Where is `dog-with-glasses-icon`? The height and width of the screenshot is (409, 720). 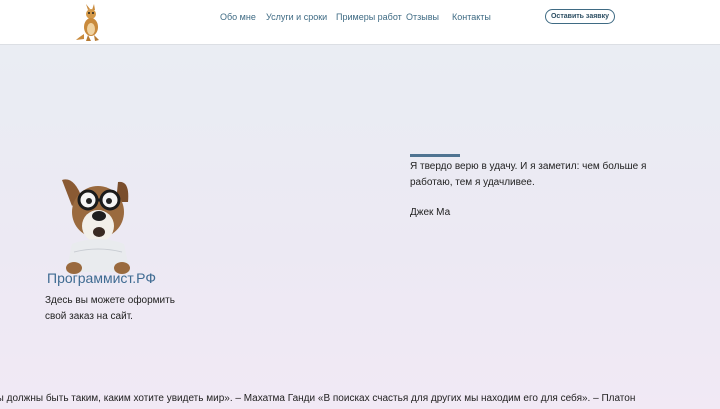 dog-with-glasses-icon is located at coordinates (96, 226).